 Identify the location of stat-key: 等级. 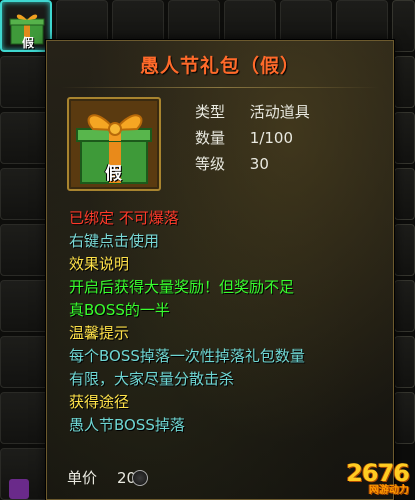
(210, 164).